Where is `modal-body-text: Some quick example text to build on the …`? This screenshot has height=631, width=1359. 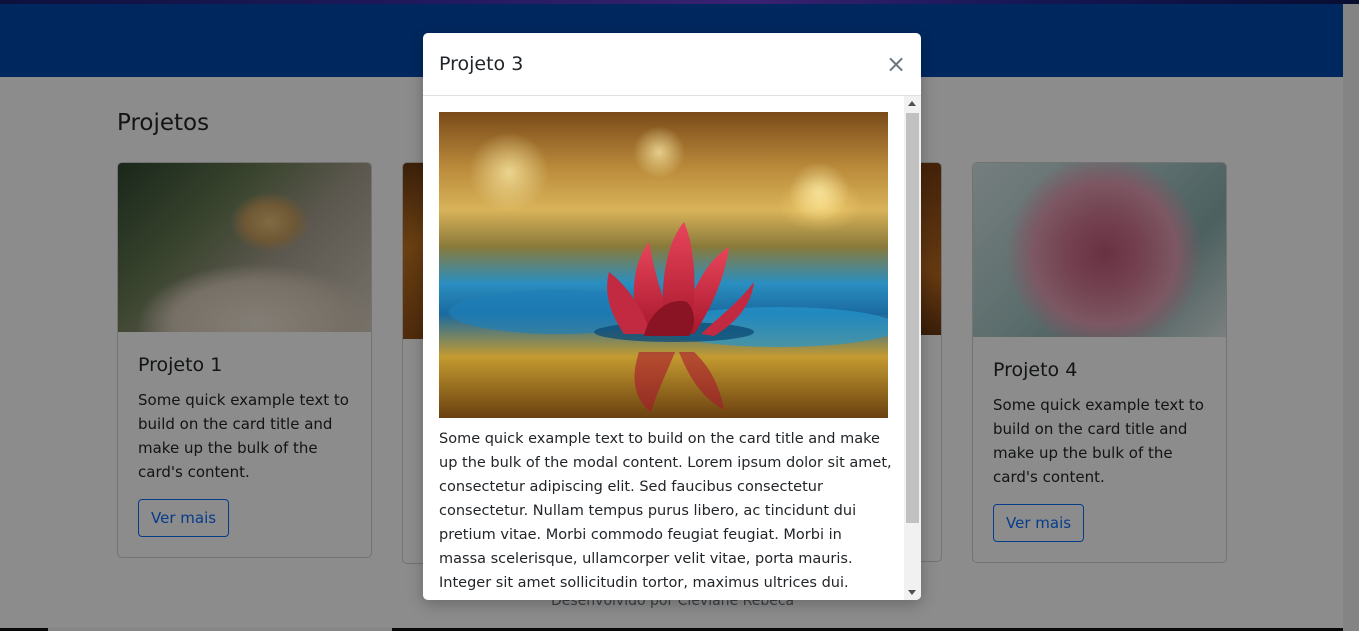
modal-body-text: Some quick example text to build on the … is located at coordinates (665, 515).